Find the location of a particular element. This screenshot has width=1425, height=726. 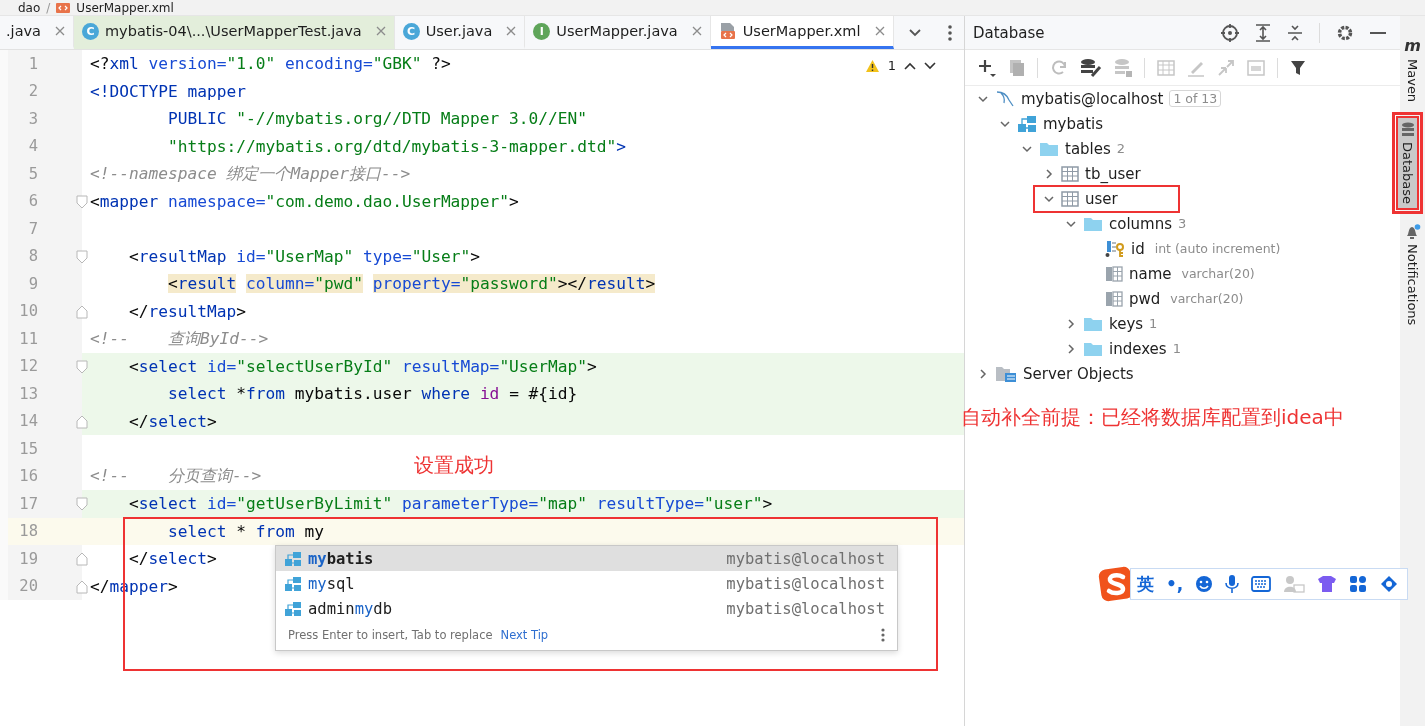

tree-item: pwd is located at coordinates (1145, 298).